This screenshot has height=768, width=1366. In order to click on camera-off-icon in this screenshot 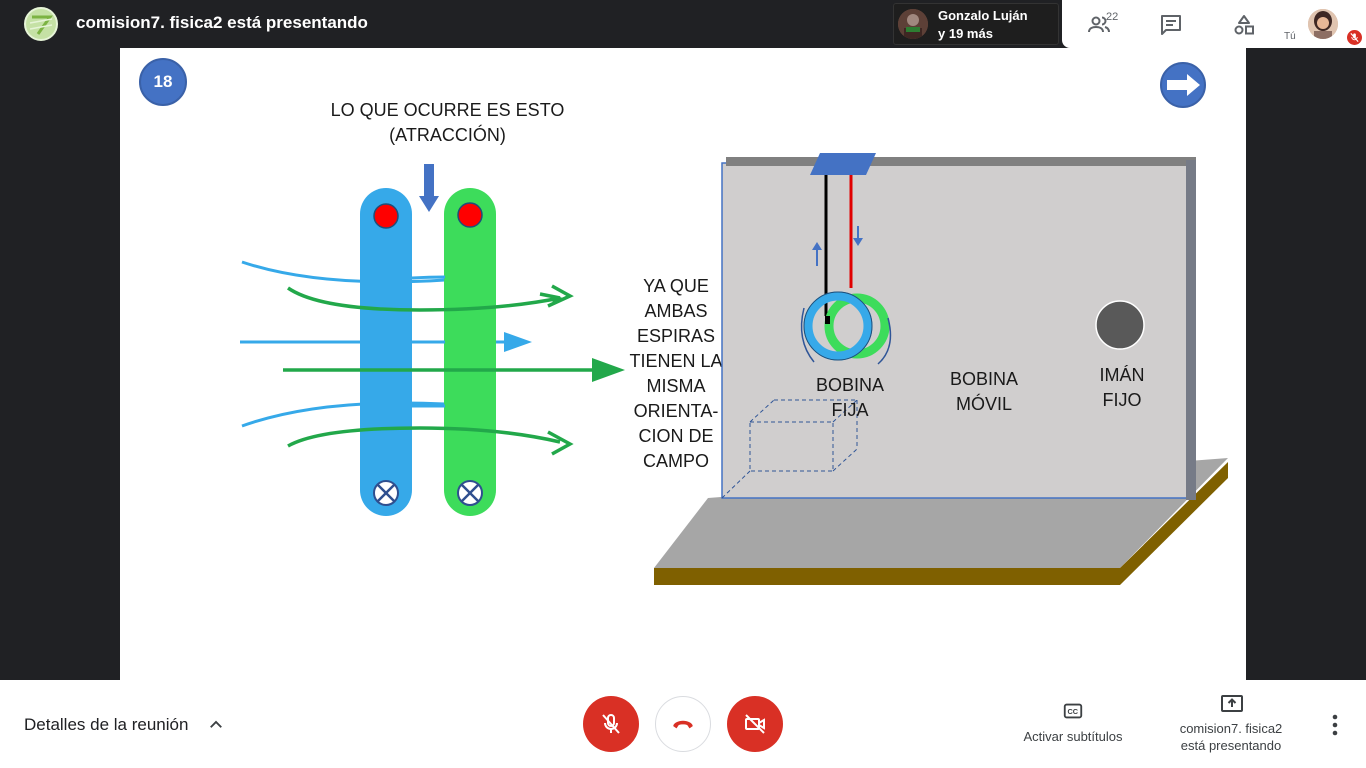, I will do `click(755, 724)`.